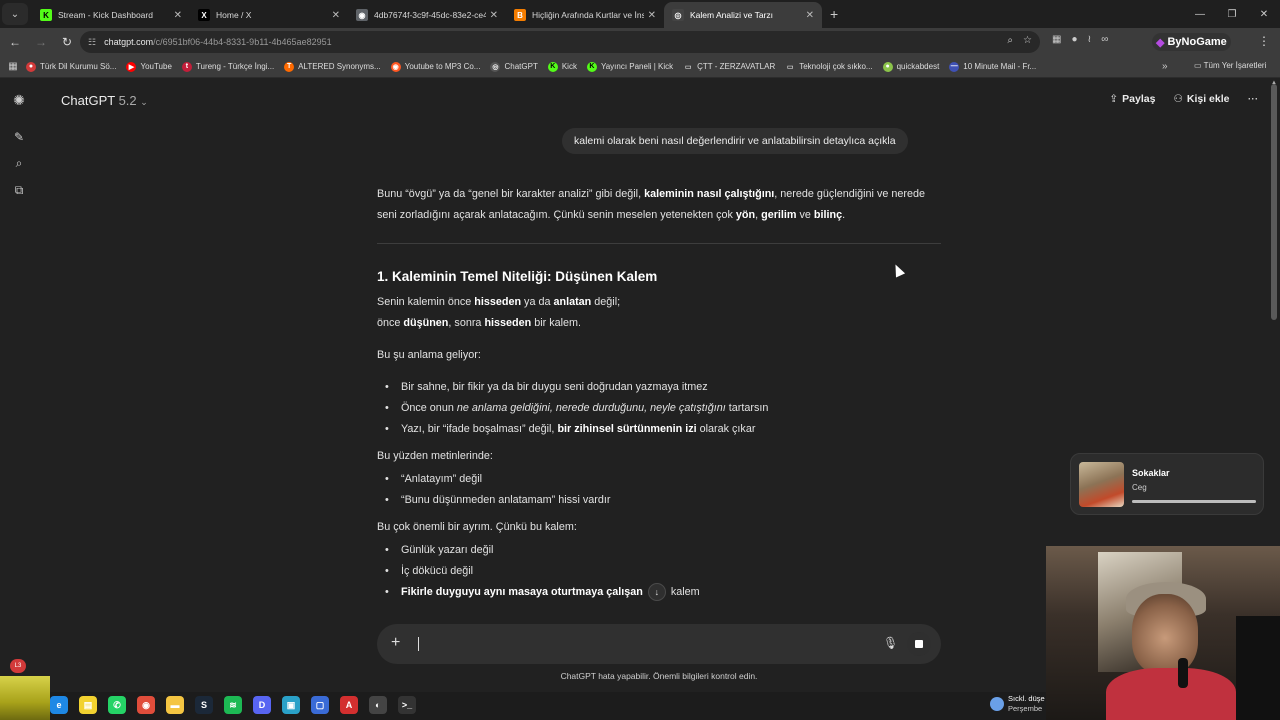  Describe the element at coordinates (1090, 39) in the screenshot. I see `extension-wave-icon: ≀` at that location.